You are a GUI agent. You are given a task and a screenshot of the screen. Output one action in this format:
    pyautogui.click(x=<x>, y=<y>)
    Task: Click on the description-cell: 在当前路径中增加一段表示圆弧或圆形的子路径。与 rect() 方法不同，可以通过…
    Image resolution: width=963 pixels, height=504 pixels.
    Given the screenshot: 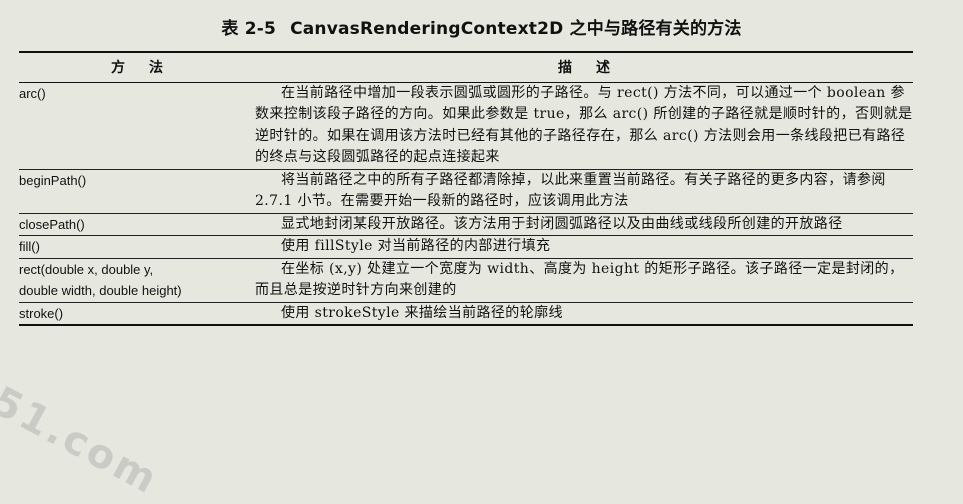 What is the action you would take?
    pyautogui.click(x=584, y=125)
    